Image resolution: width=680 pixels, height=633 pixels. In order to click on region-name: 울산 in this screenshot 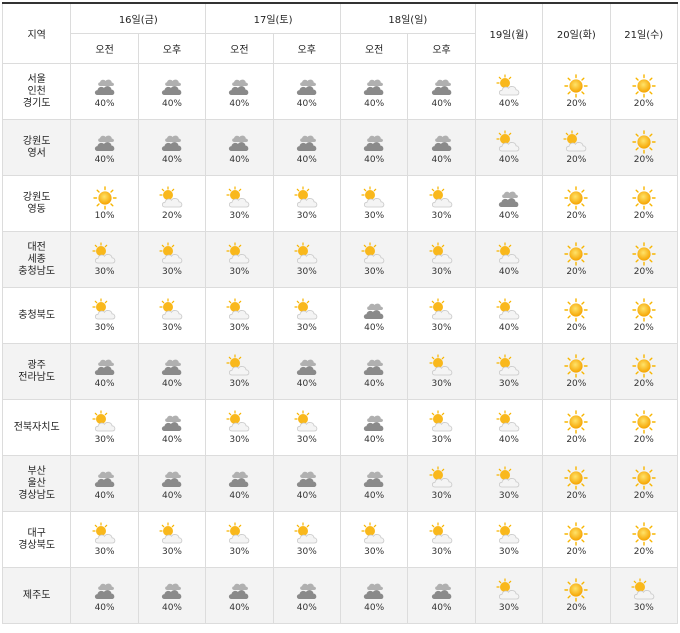, I will do `click(36, 483)`.